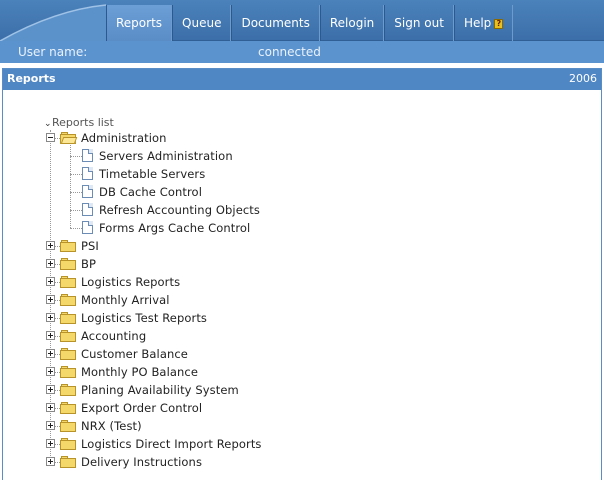 This screenshot has height=480, width=604. I want to click on folder-label-administration: Administration, so click(124, 138).